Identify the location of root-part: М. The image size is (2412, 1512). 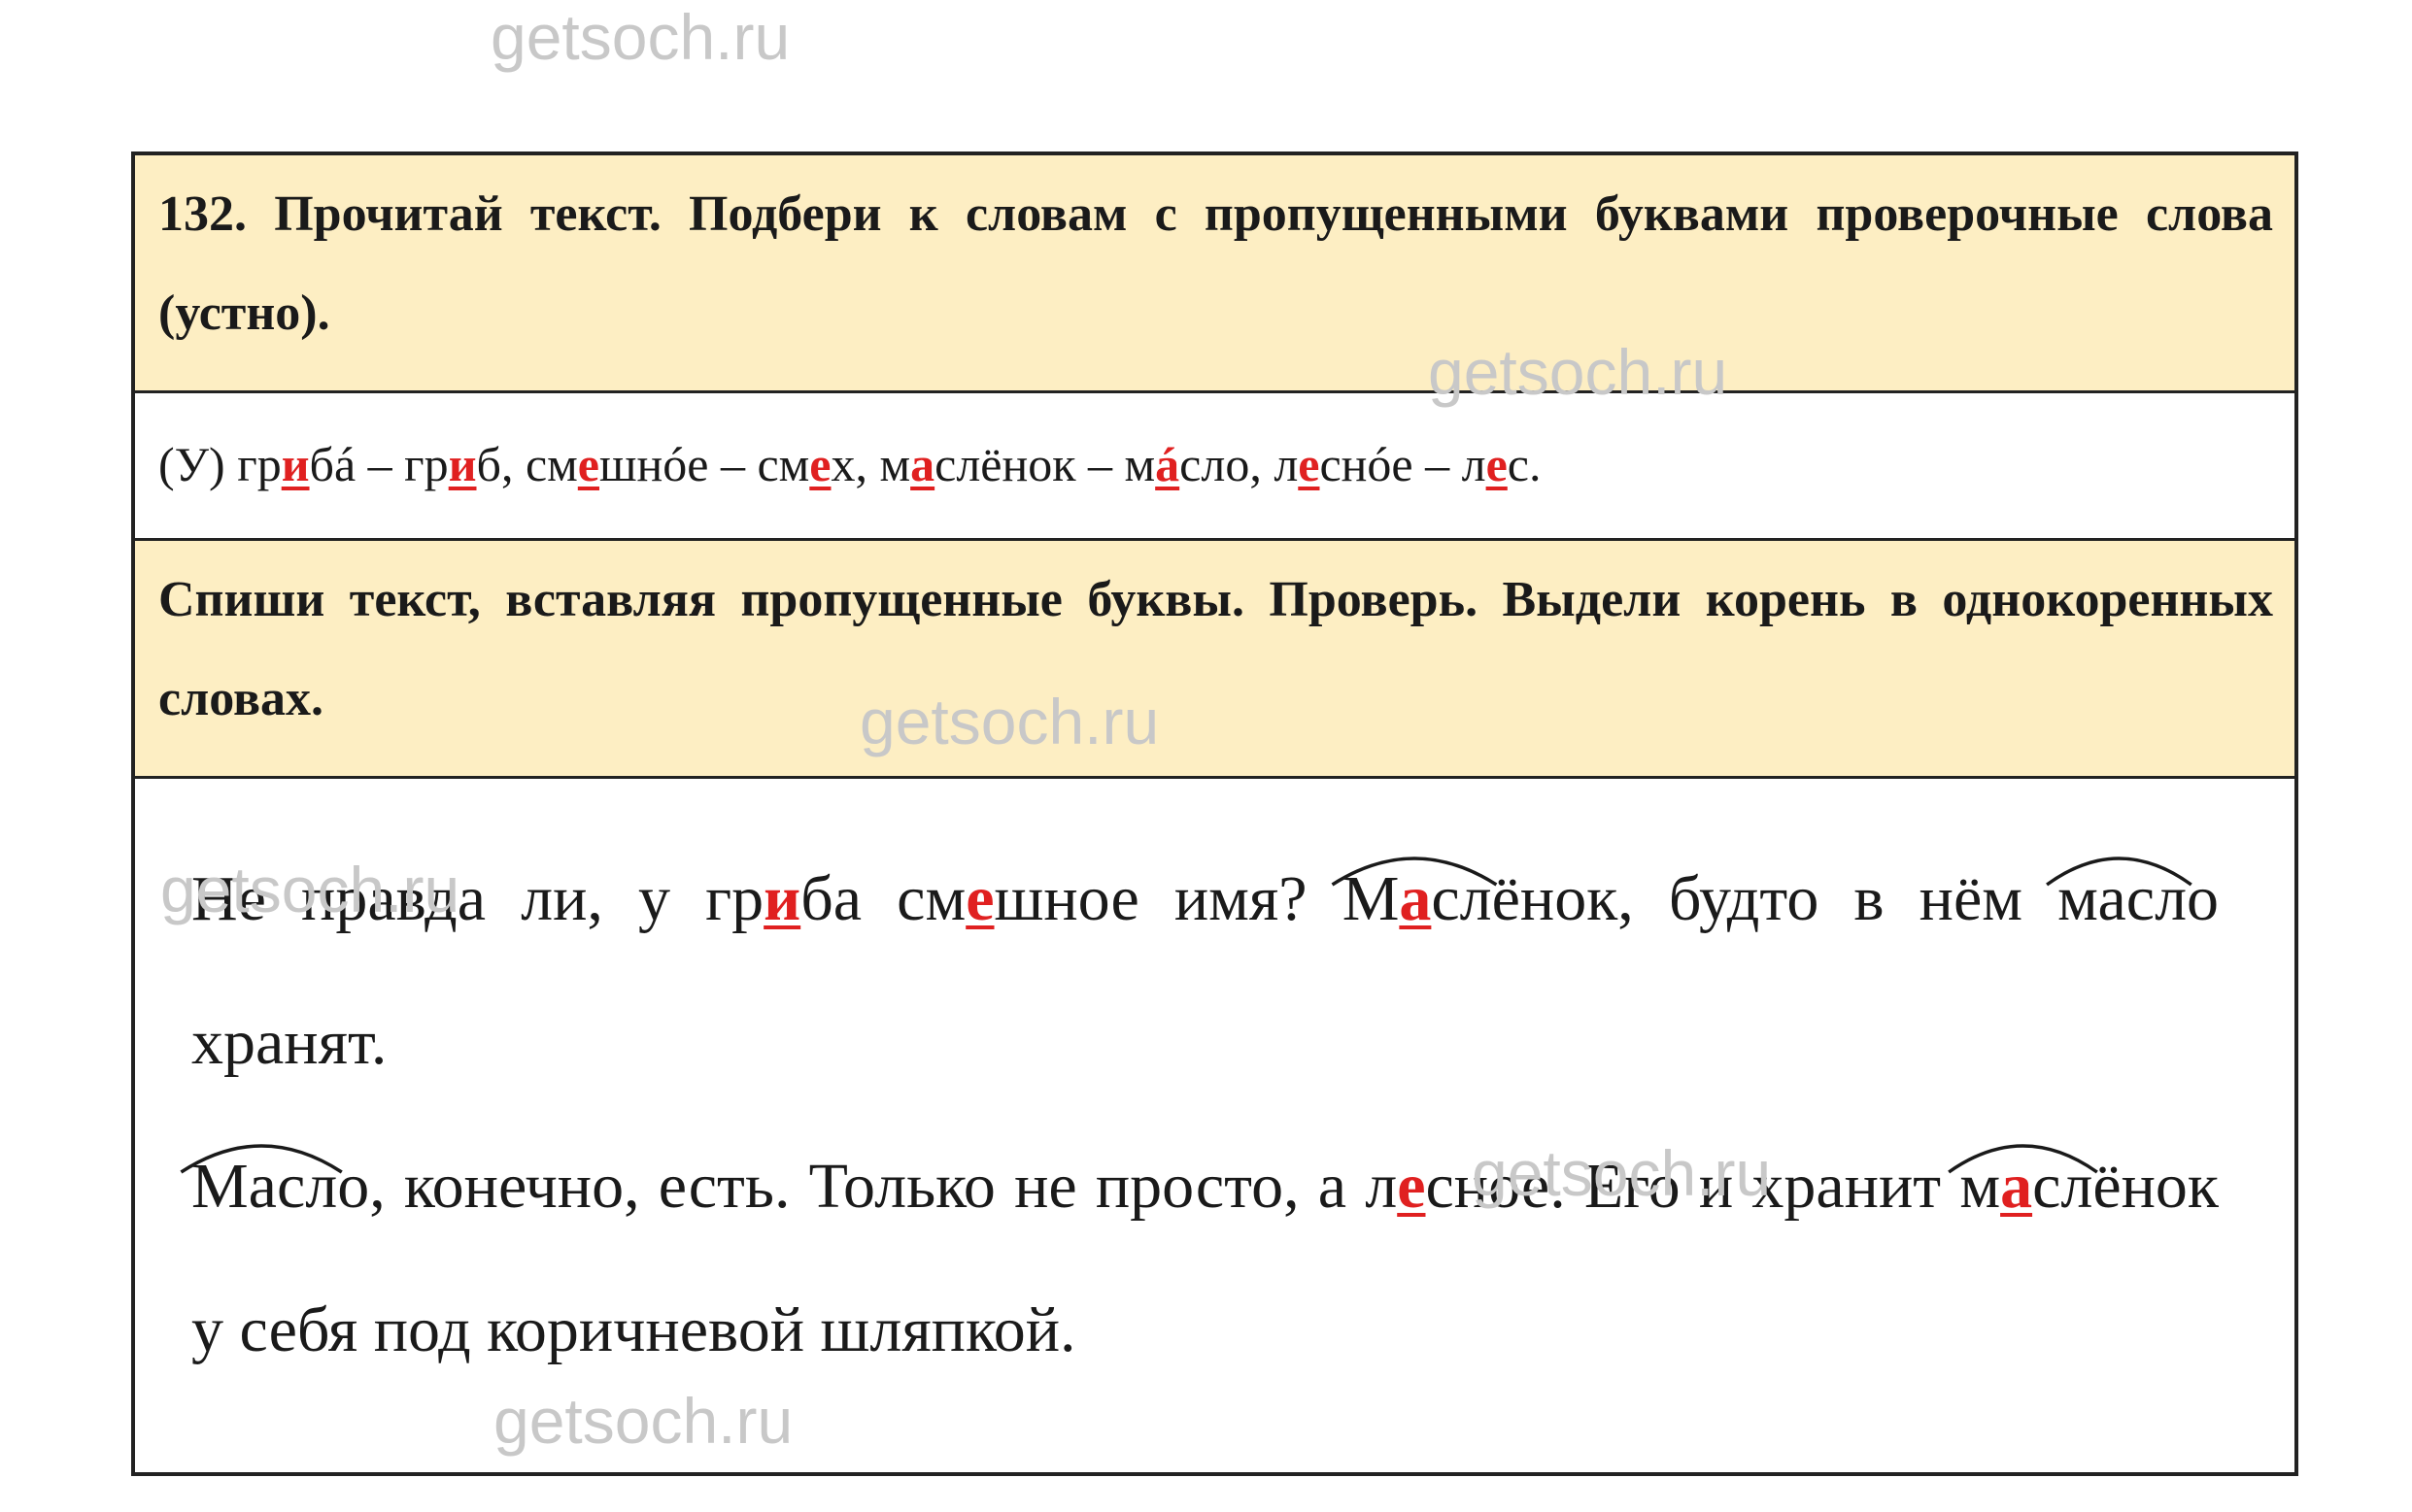
(1371, 898).